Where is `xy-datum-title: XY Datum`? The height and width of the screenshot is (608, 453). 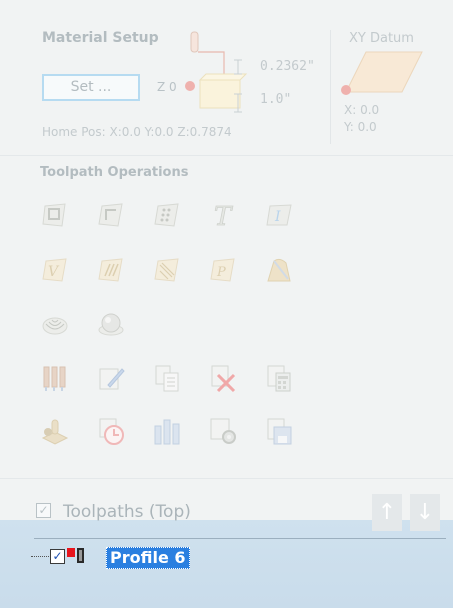
xy-datum-title: XY Datum is located at coordinates (381, 38).